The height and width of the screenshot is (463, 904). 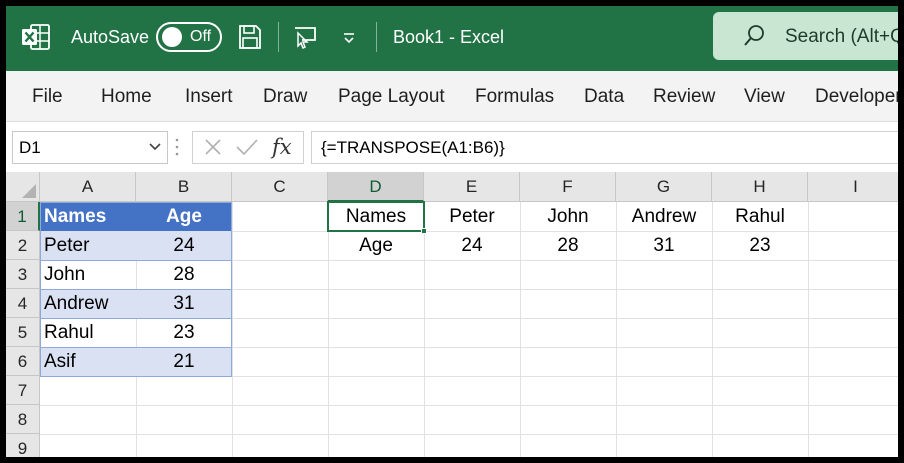 What do you see at coordinates (449, 37) in the screenshot?
I see `document-title: Book1 - Excel` at bounding box center [449, 37].